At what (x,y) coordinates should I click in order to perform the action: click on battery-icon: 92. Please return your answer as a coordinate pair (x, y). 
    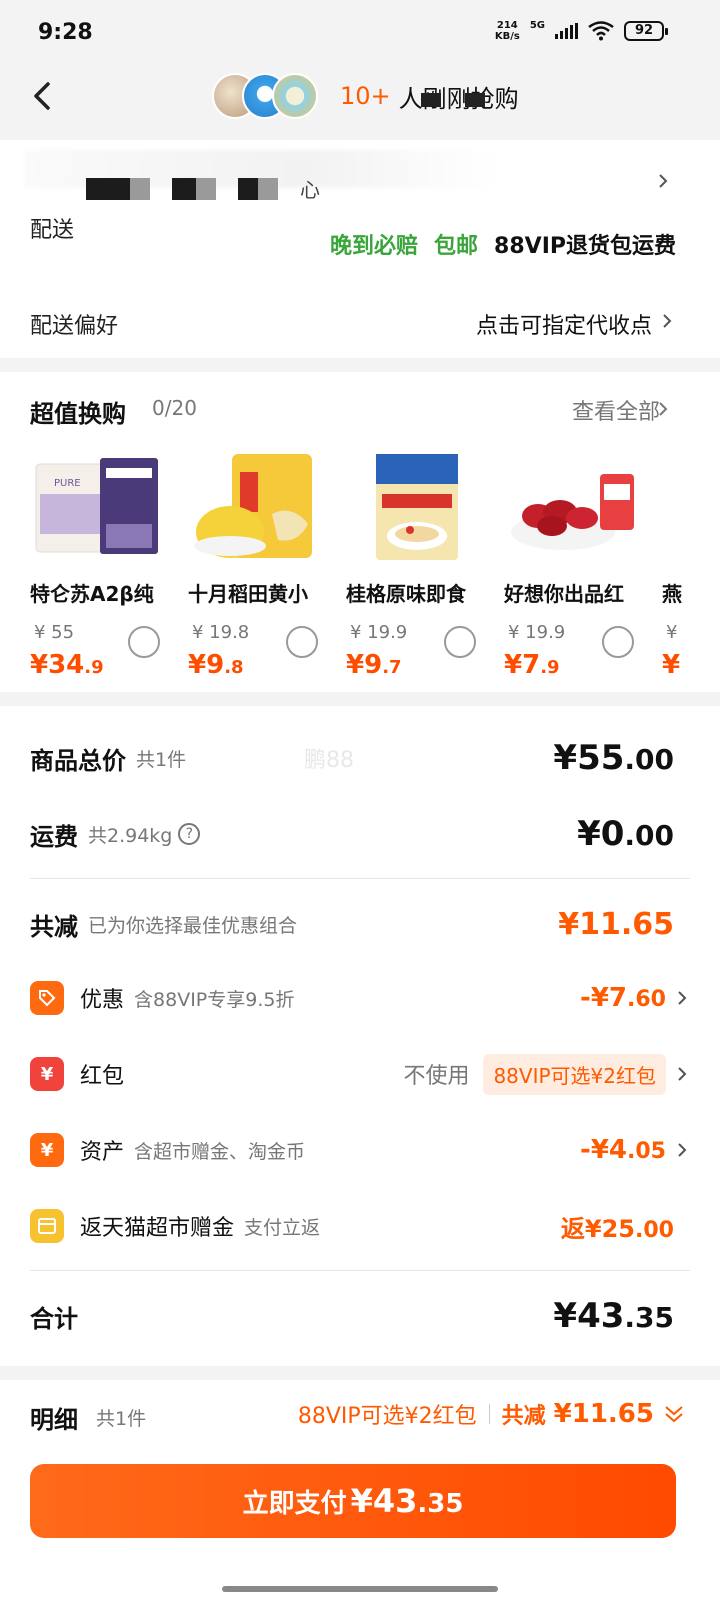
    Looking at the image, I should click on (646, 31).